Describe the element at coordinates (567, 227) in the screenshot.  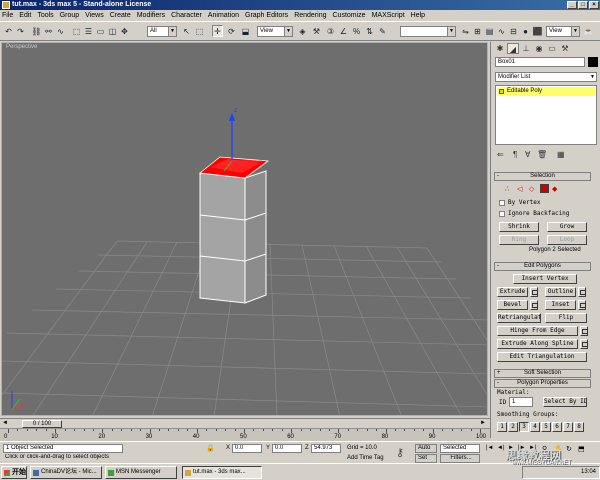
I see `grow-button: Grow` at that location.